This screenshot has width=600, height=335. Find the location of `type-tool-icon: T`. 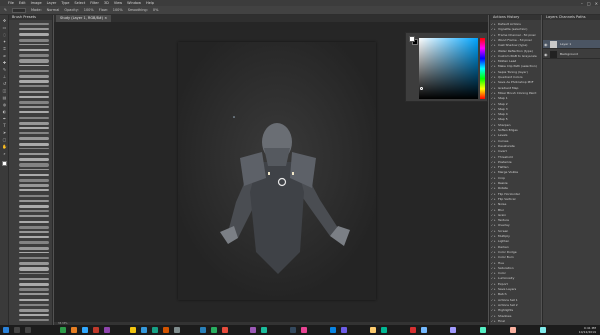

type-tool-icon: T is located at coordinates (4, 125).